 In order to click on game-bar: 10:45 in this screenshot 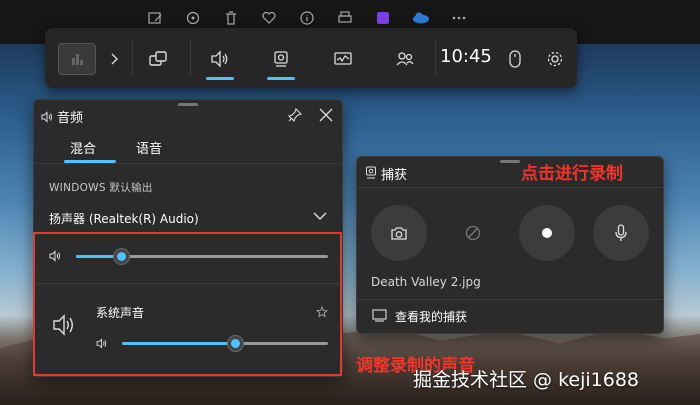, I will do `click(311, 58)`.